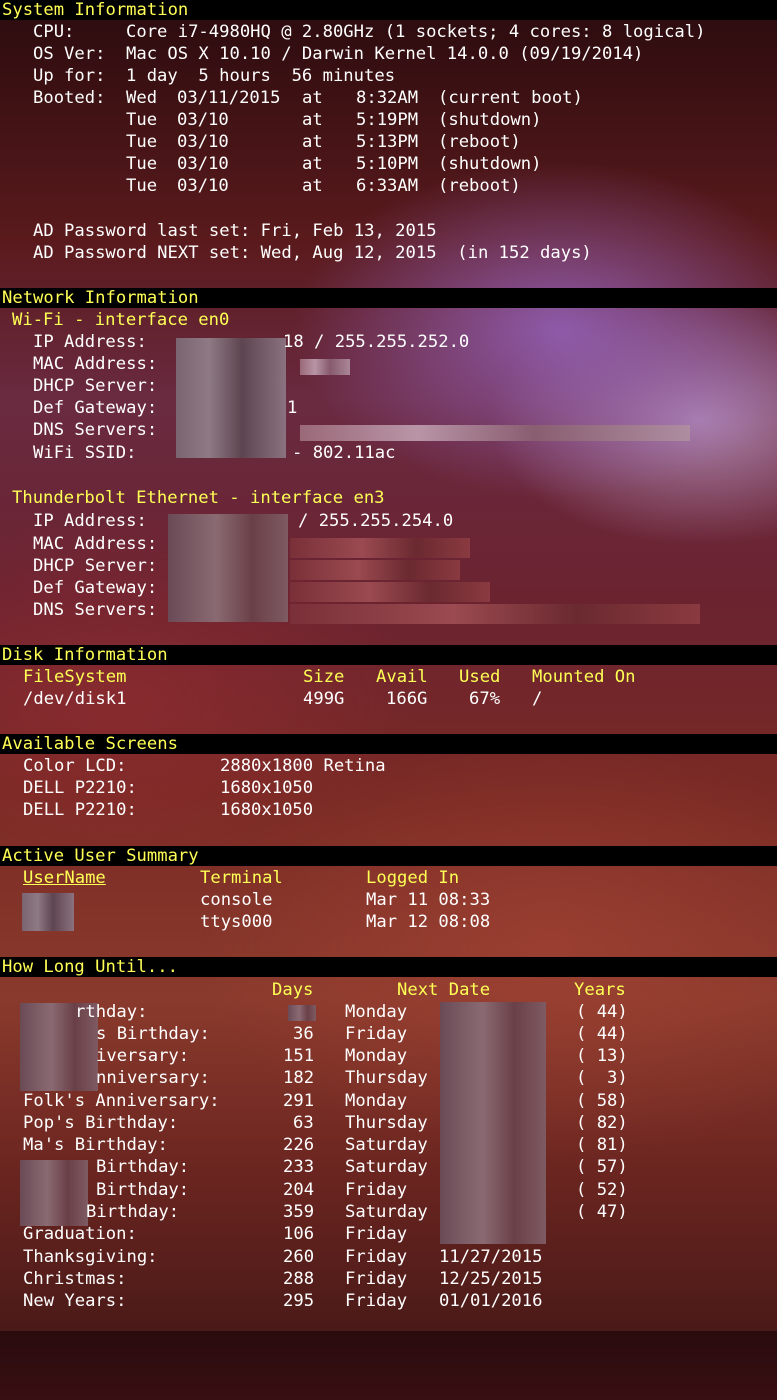 This screenshot has height=1400, width=777. I want to click on wifi-header: Wi-Fi - interface en0, so click(121, 320).